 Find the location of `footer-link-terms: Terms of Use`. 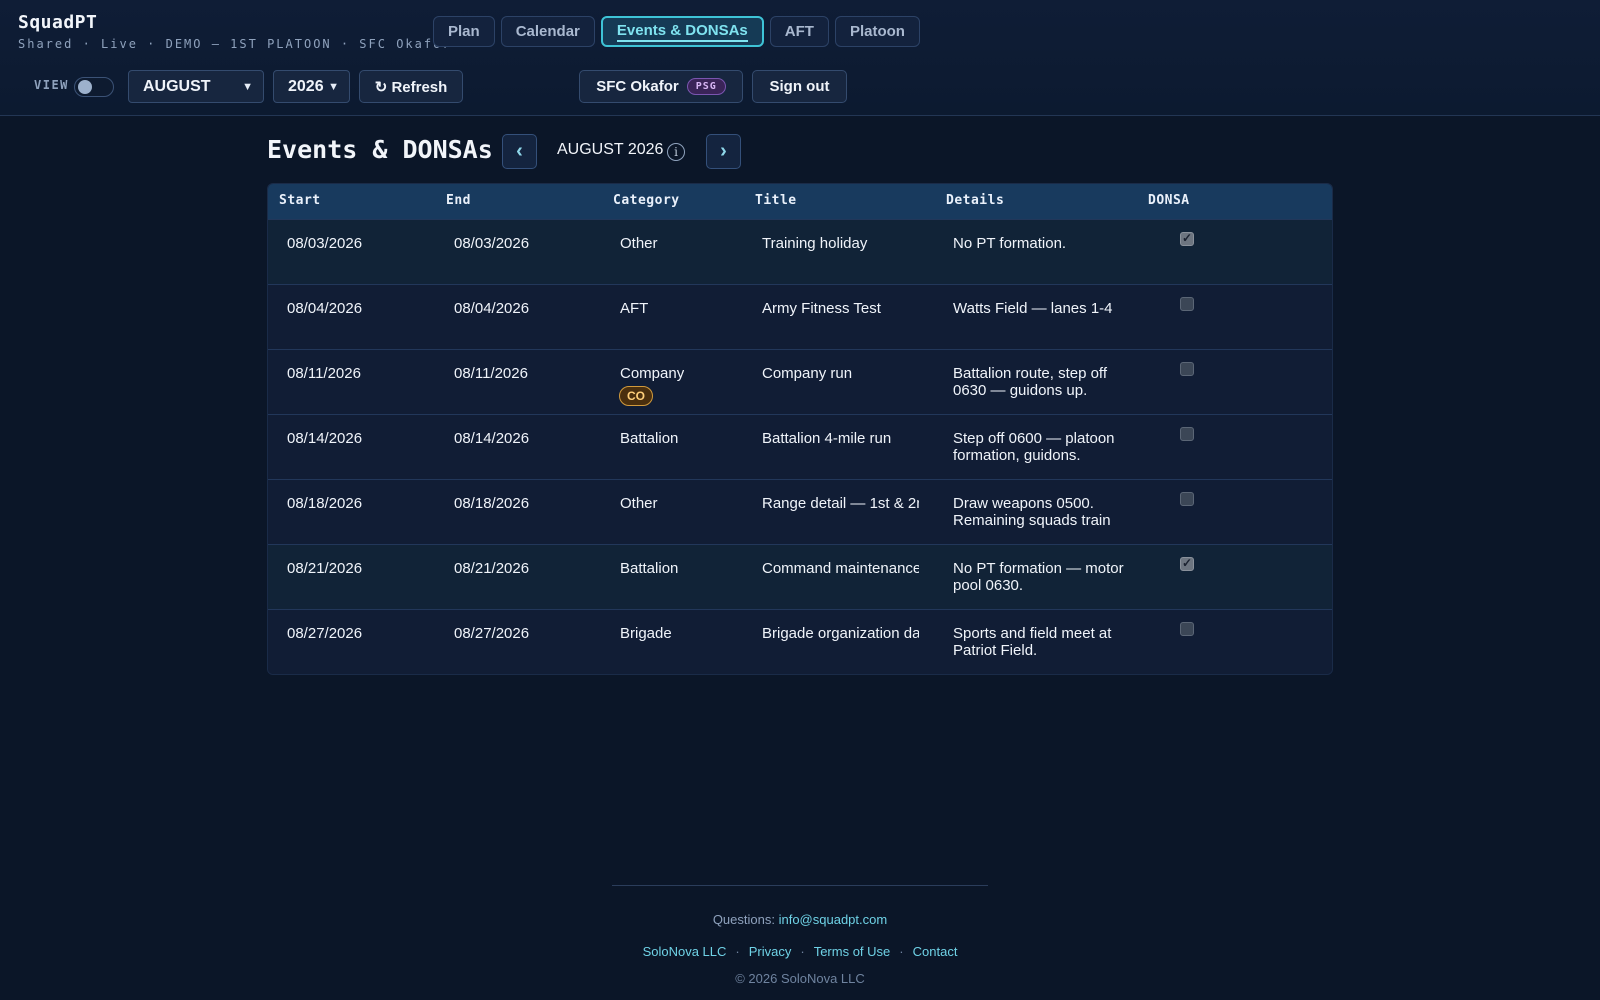

footer-link-terms: Terms of Use is located at coordinates (852, 951).